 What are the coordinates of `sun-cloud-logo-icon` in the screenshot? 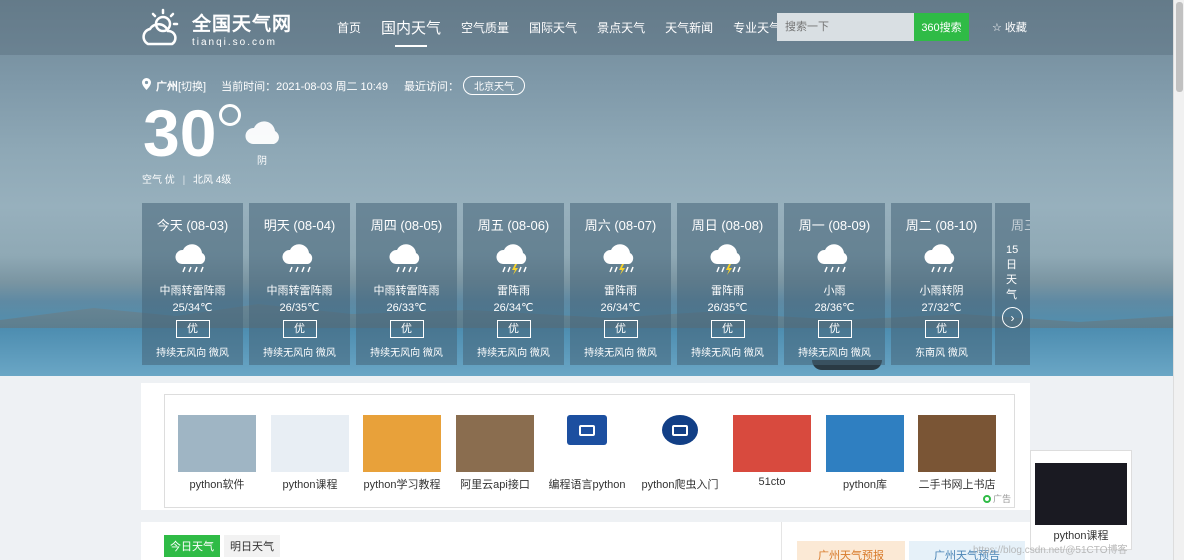 It's located at (163, 28).